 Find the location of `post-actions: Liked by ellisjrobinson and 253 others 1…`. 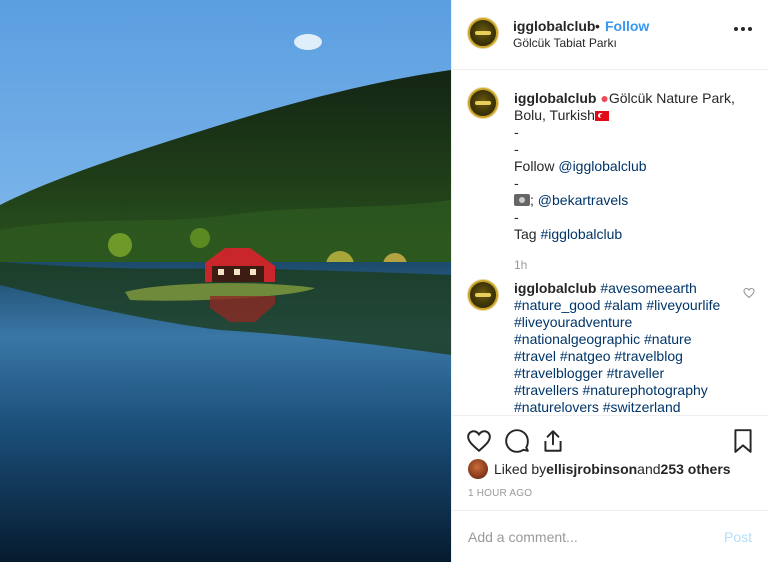

post-actions: Liked by ellisjrobinson and 253 others 1… is located at coordinates (610, 465).